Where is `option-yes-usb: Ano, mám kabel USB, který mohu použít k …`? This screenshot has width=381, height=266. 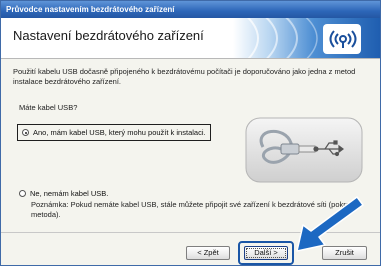 option-yes-usb: Ano, mám kabel USB, který mohu použít k … is located at coordinates (114, 132).